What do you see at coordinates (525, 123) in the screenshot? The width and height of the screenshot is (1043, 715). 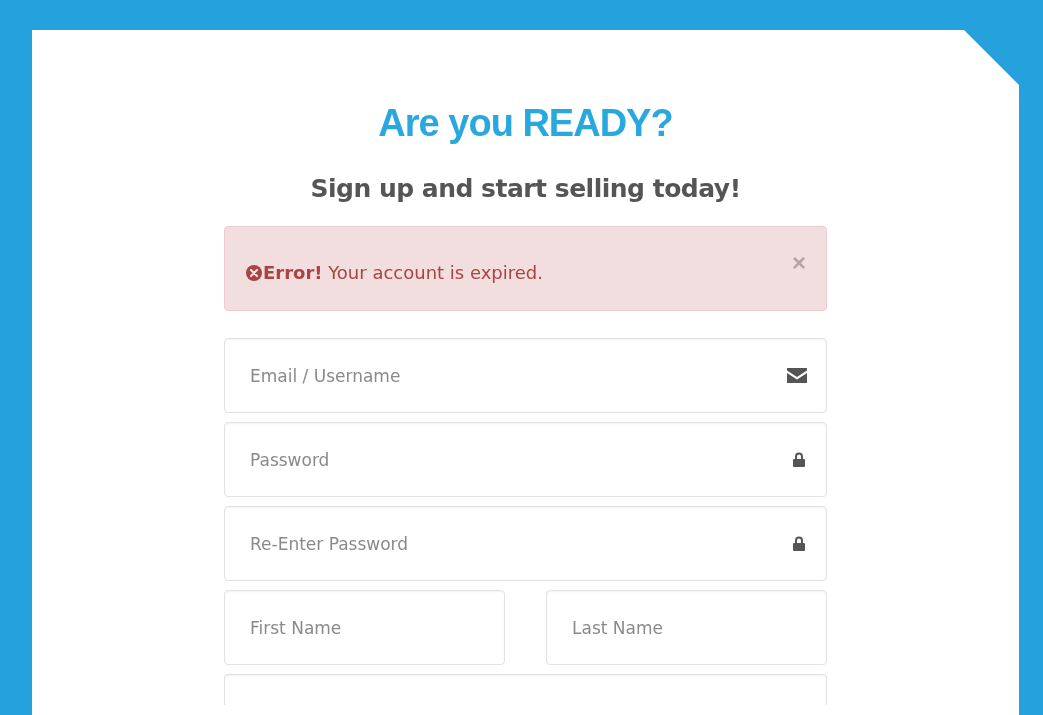 I see `page-heading: Are you READY?` at bounding box center [525, 123].